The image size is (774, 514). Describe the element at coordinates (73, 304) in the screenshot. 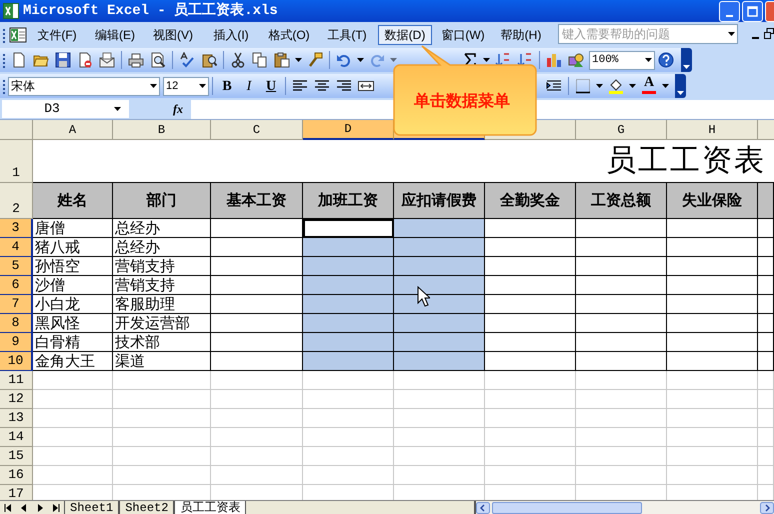

I see `table-cell: 小白龙` at that location.